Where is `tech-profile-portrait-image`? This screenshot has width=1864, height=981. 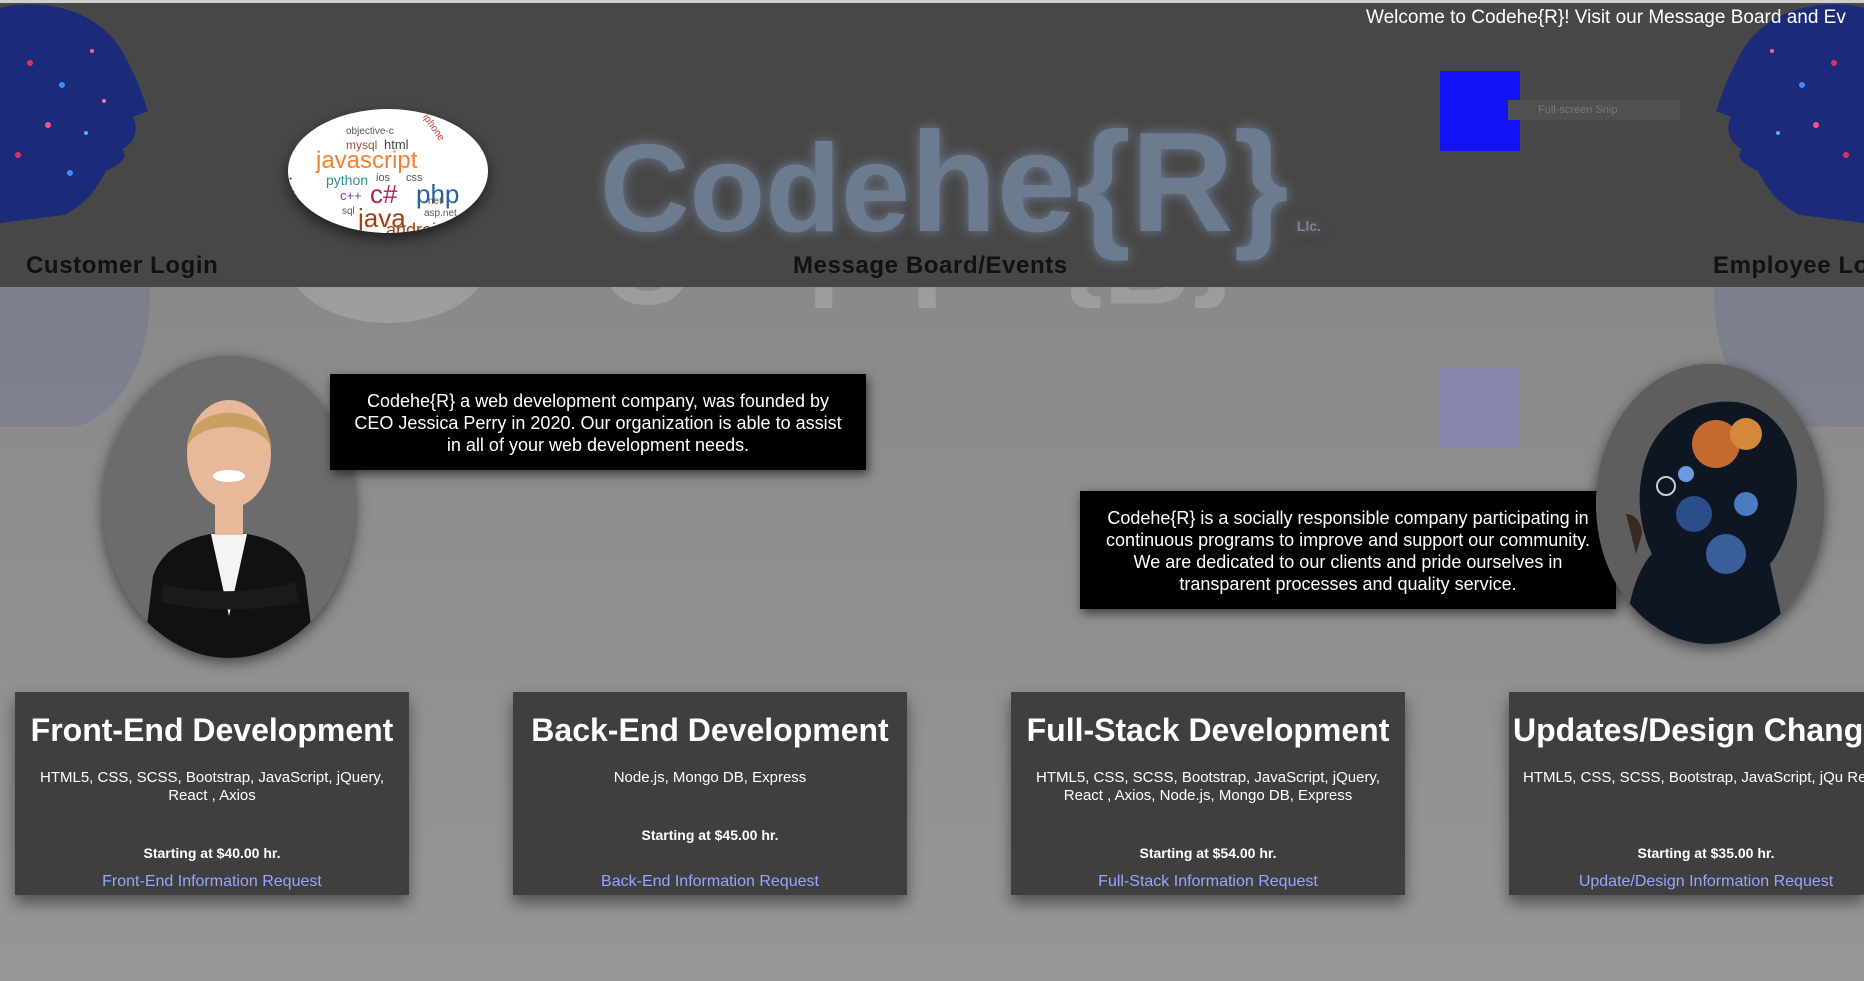 tech-profile-portrait-image is located at coordinates (1710, 504).